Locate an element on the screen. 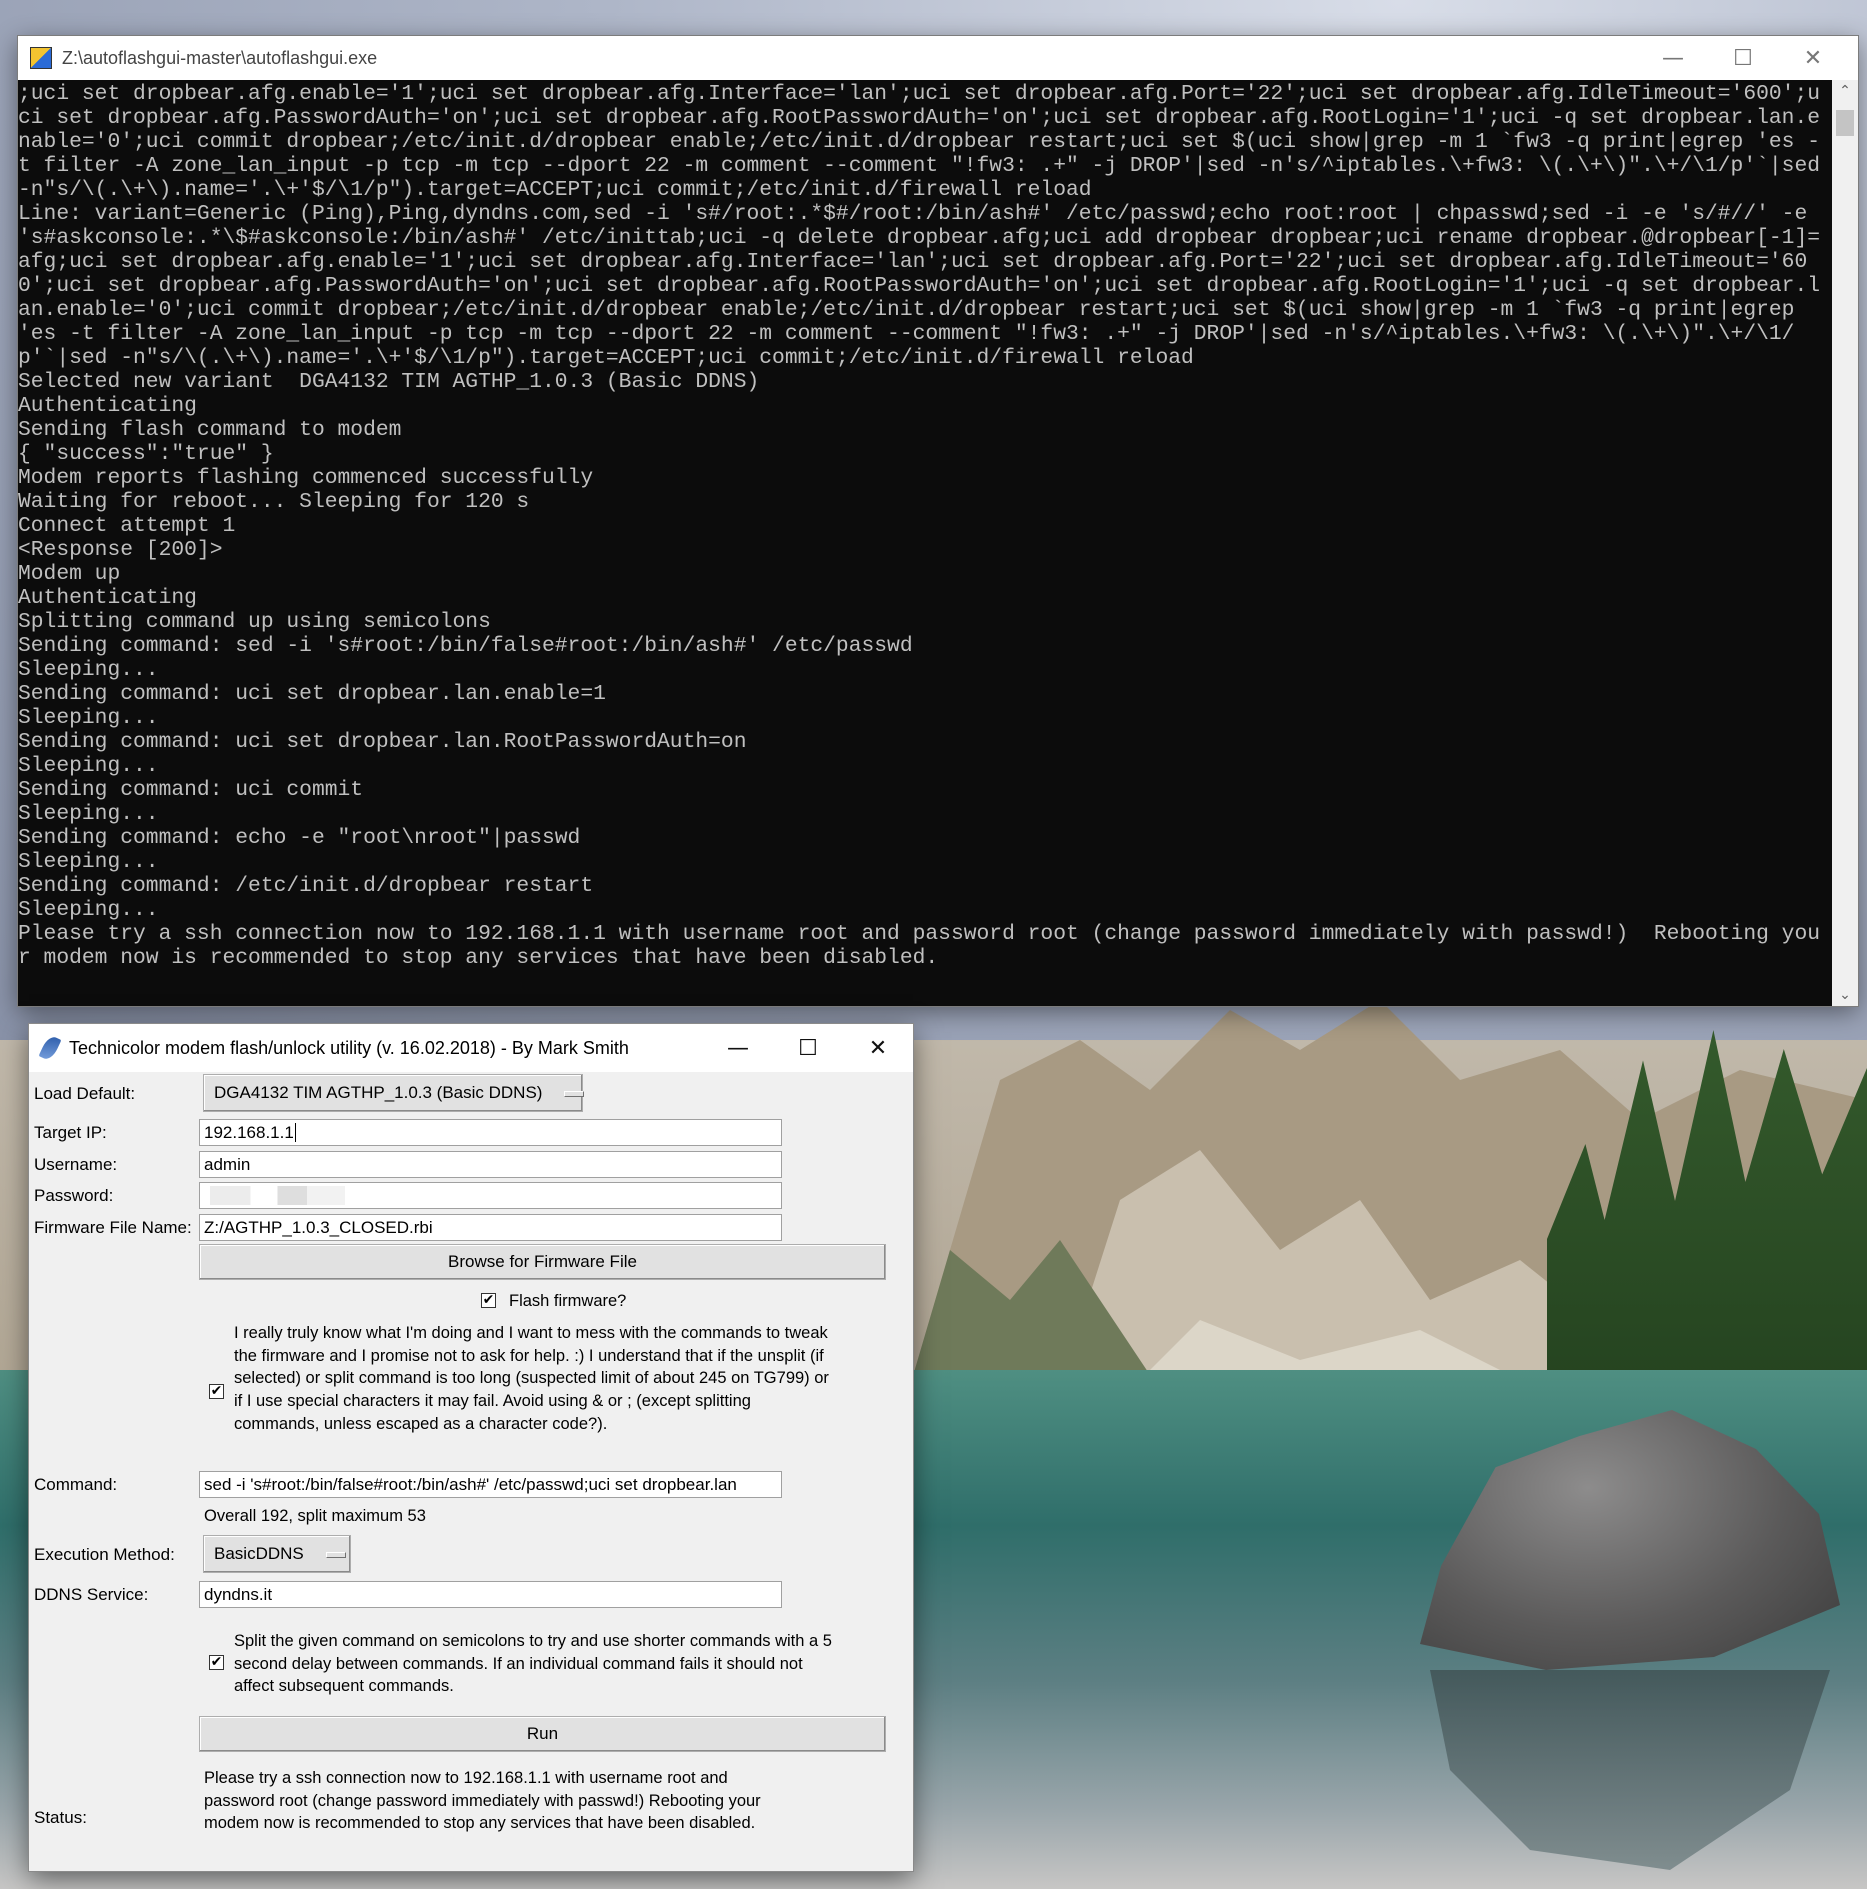  split-command-checkbox: ✔ is located at coordinates (216, 1662).